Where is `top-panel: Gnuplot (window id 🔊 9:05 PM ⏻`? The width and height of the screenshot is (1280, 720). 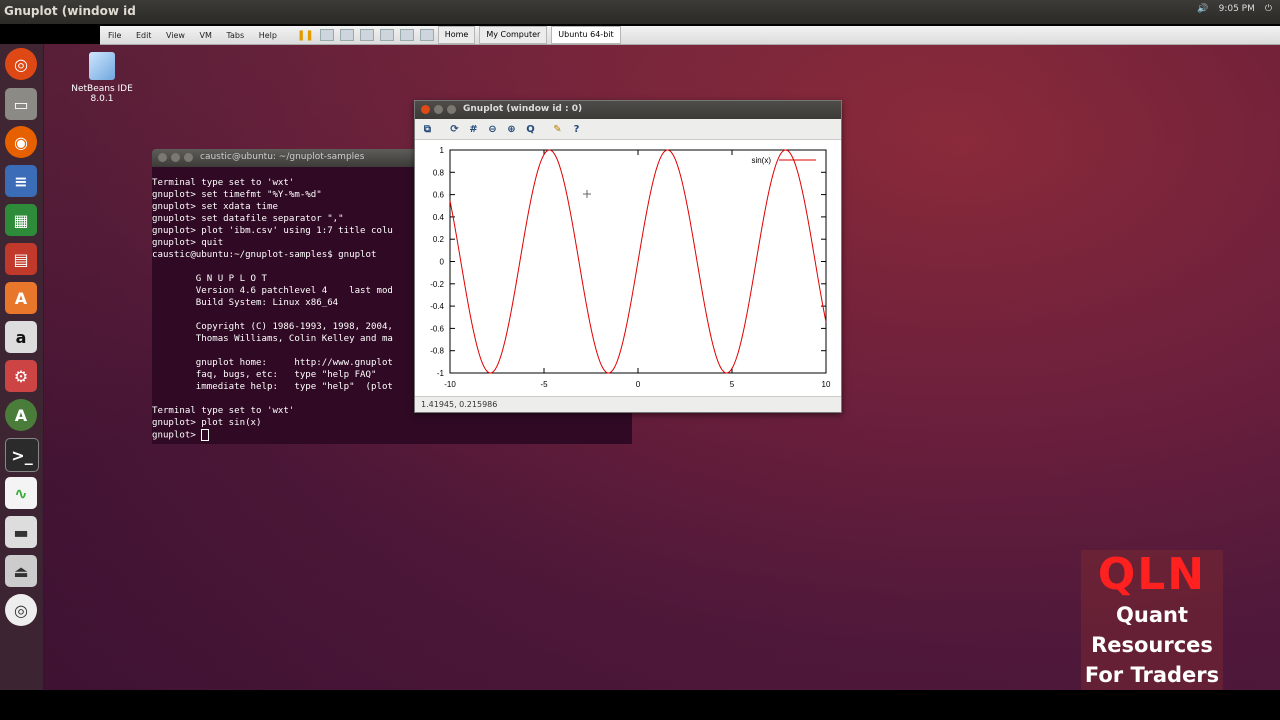
top-panel: Gnuplot (window id 🔊 9:05 PM ⏻ is located at coordinates (640, 12).